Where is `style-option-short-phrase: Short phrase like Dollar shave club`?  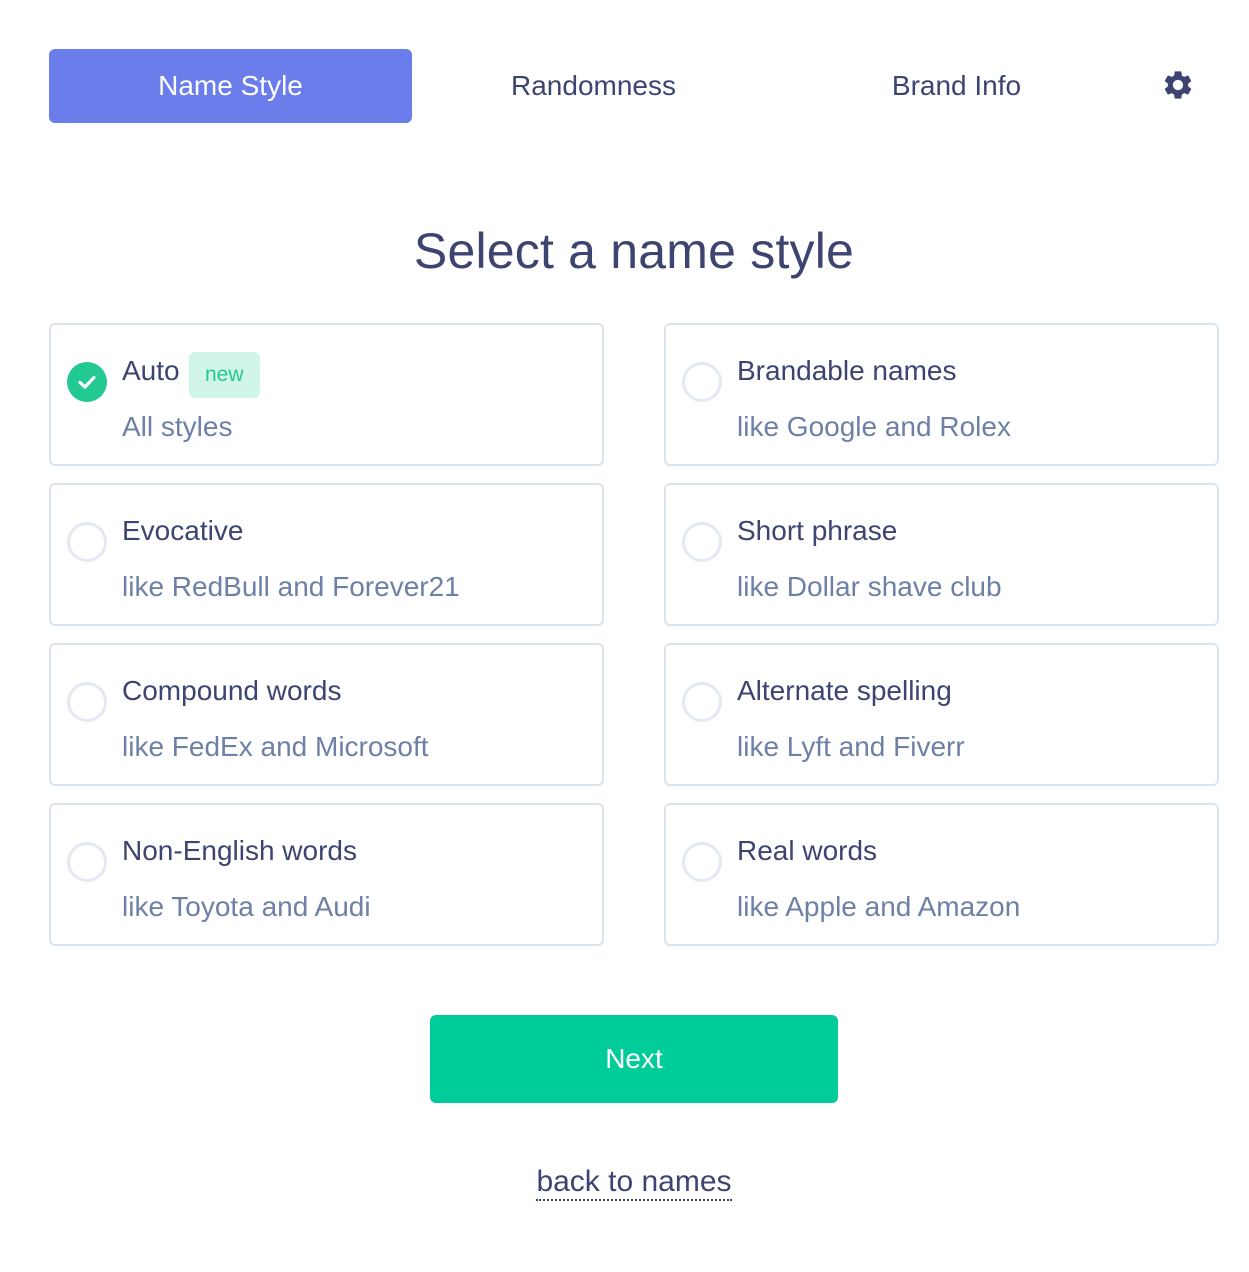
style-option-short-phrase: Short phrase like Dollar shave club is located at coordinates (941, 554).